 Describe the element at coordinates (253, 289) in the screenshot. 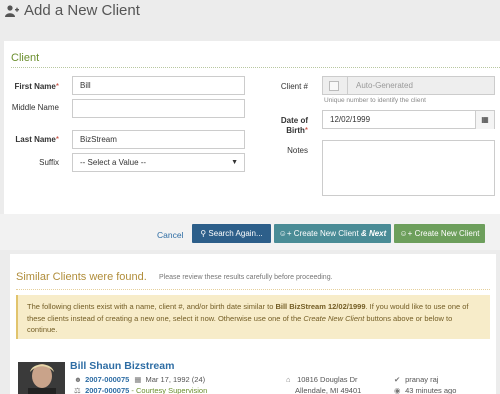

I see `results-divider` at that location.